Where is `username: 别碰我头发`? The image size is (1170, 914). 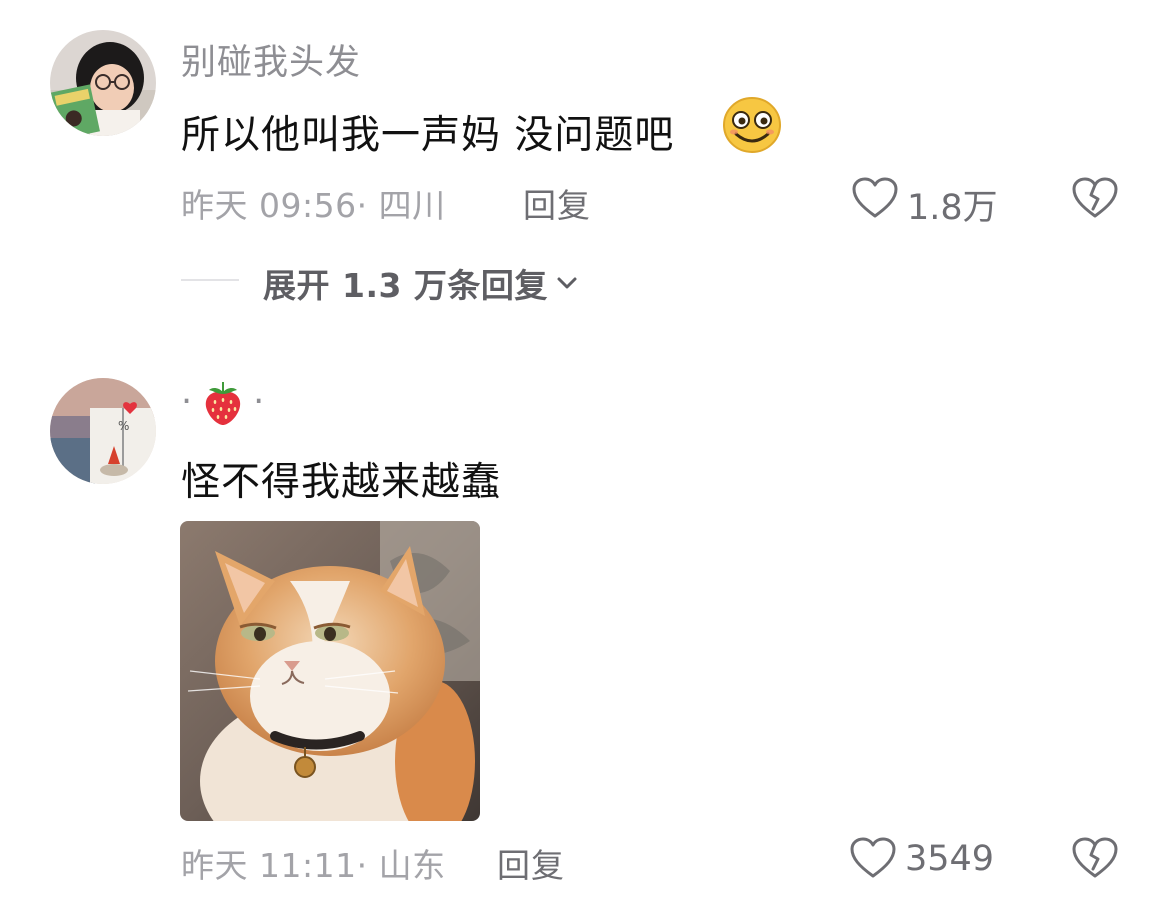 username: 别碰我头发 is located at coordinates (271, 59).